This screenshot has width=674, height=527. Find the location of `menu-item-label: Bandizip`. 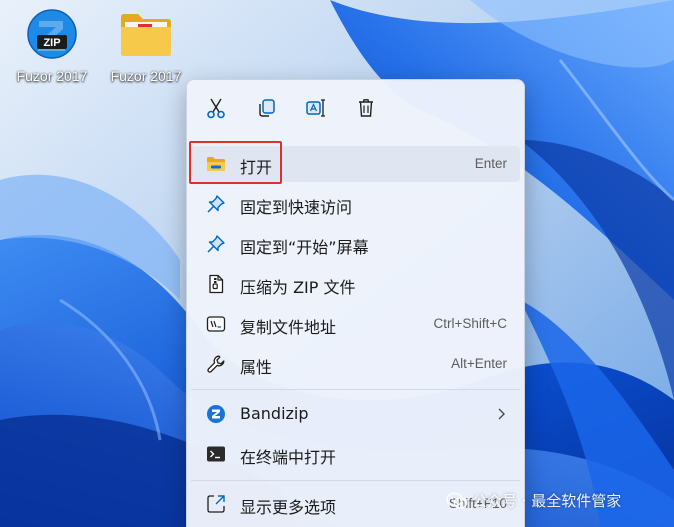

menu-item-label: Bandizip is located at coordinates (274, 413).